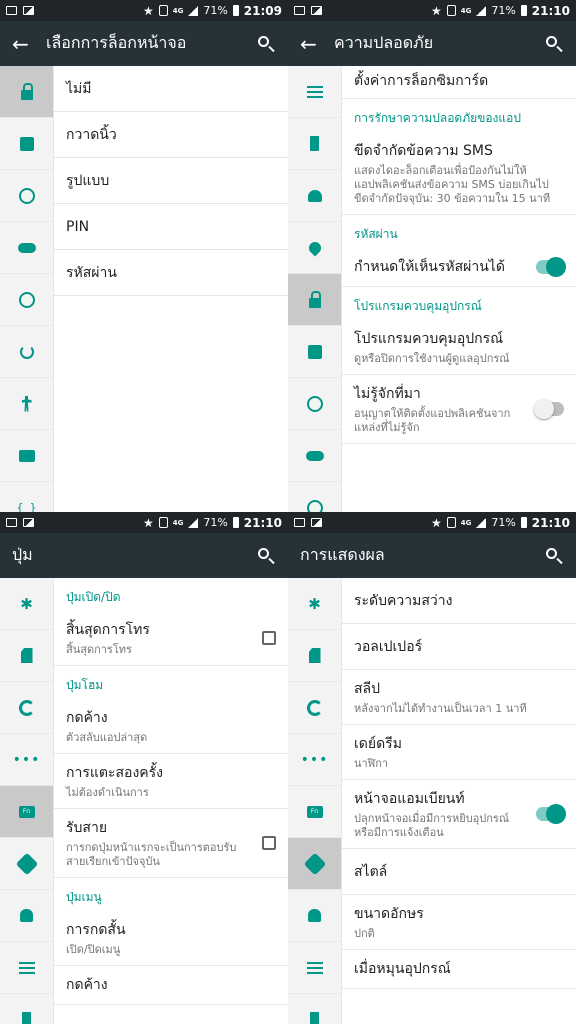  I want to click on short-press-title: การกดสั้น, so click(96, 930).